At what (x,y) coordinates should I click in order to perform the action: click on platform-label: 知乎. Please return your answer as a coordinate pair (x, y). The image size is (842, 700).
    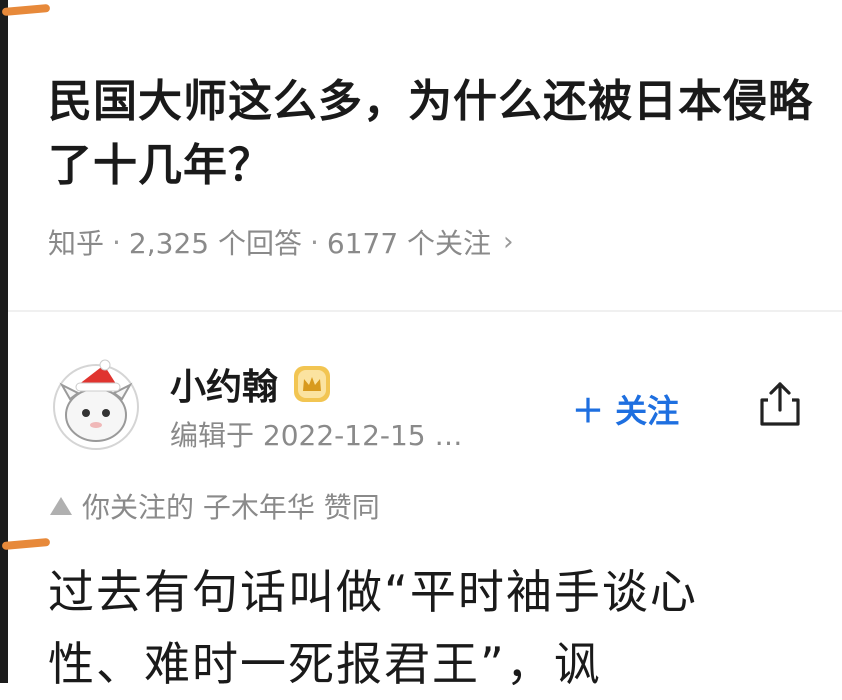
    Looking at the image, I should click on (76, 243).